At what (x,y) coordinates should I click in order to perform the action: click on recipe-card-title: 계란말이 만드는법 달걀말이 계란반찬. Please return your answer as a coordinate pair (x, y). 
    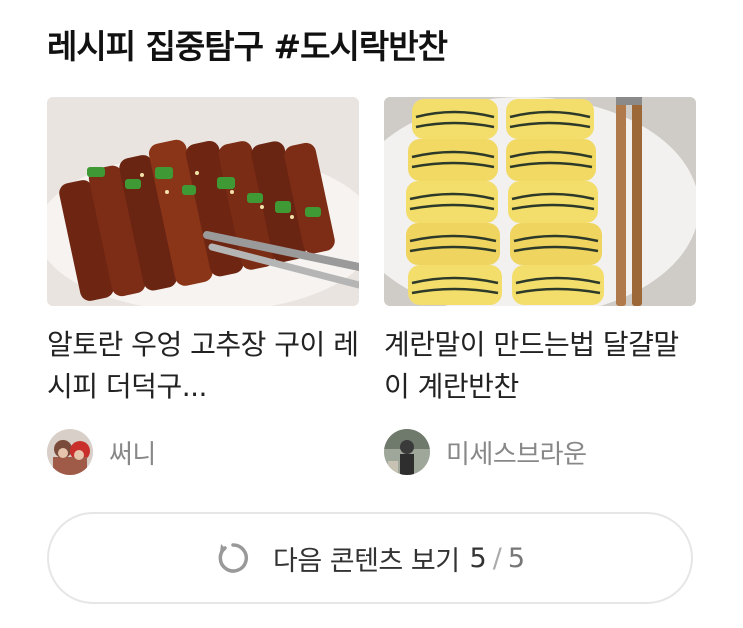
    Looking at the image, I should click on (540, 366).